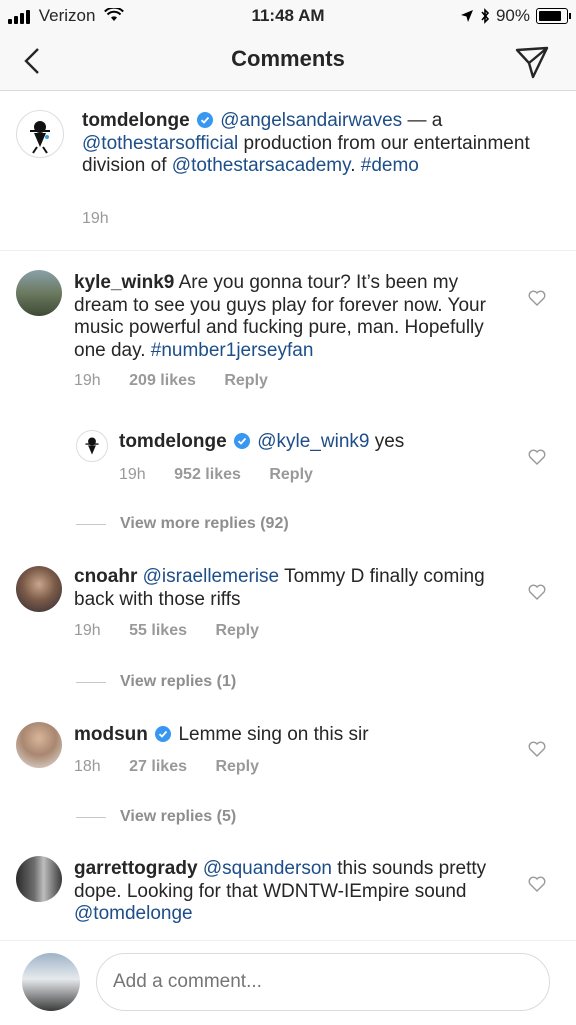  I want to click on nav-bar: Comments, so click(288, 62).